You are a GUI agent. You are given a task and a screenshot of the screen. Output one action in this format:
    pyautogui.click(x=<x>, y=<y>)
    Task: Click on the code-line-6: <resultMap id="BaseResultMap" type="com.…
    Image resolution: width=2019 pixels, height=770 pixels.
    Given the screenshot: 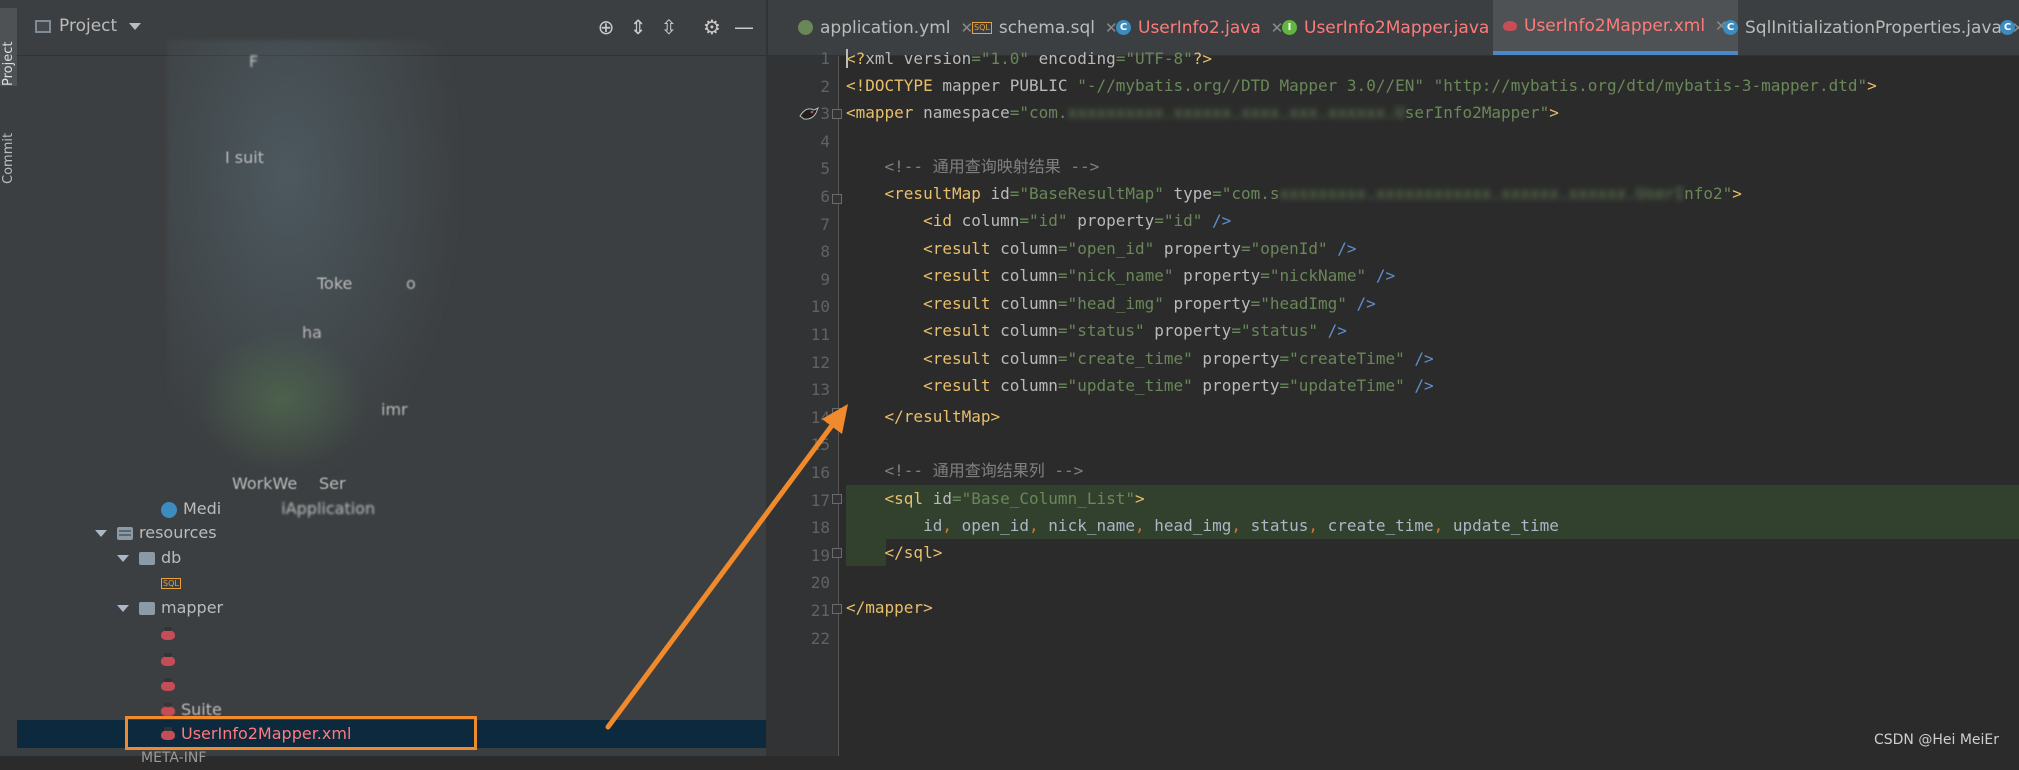 What is the action you would take?
    pyautogui.click(x=1294, y=193)
    